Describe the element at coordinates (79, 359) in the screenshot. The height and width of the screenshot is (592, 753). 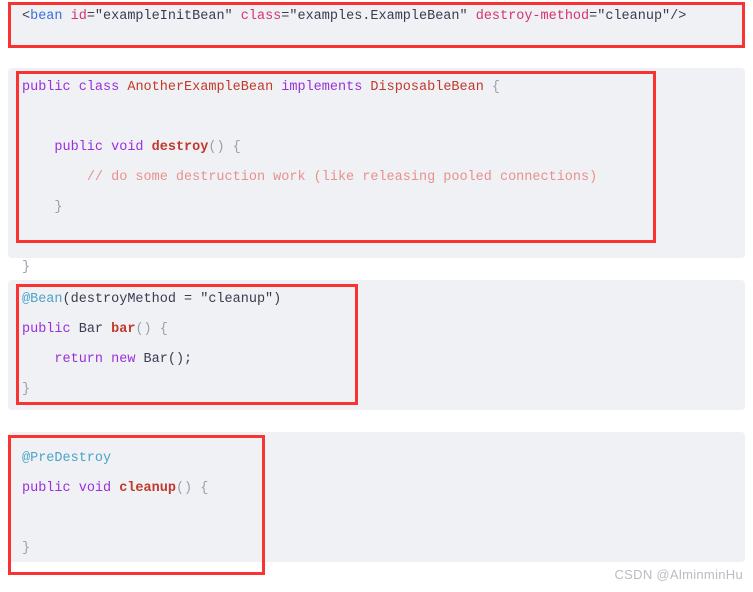
I see `code-token-kw: return` at that location.